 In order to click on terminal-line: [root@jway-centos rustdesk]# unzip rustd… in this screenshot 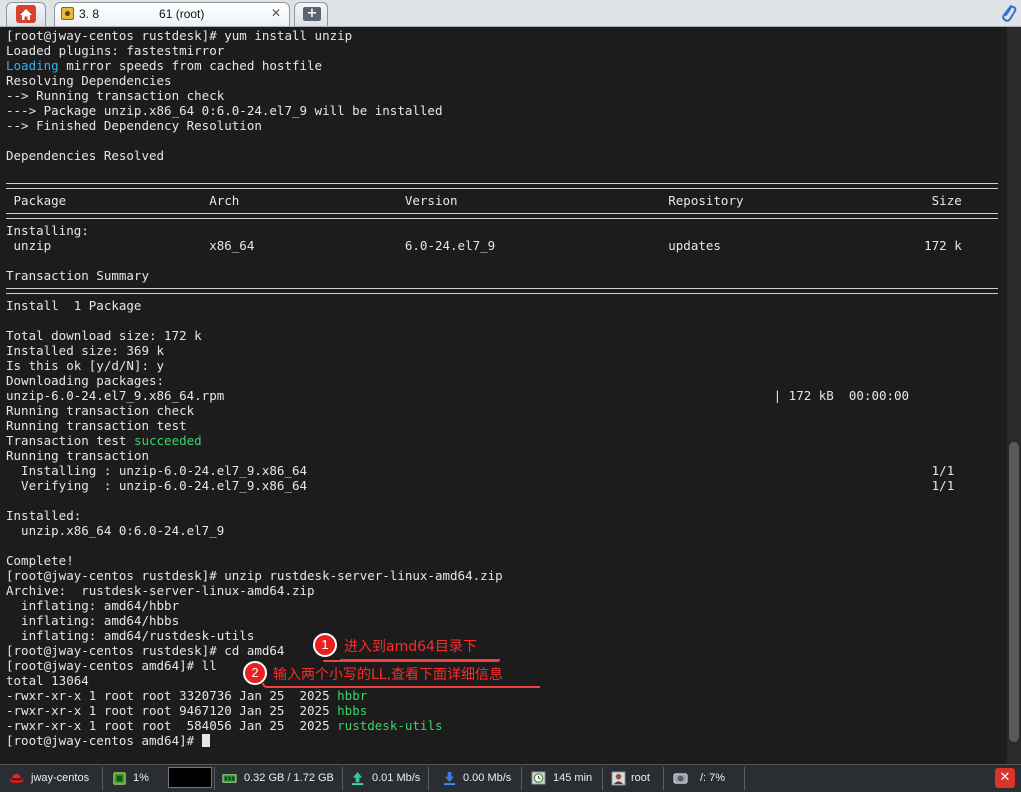, I will do `click(513, 575)`.